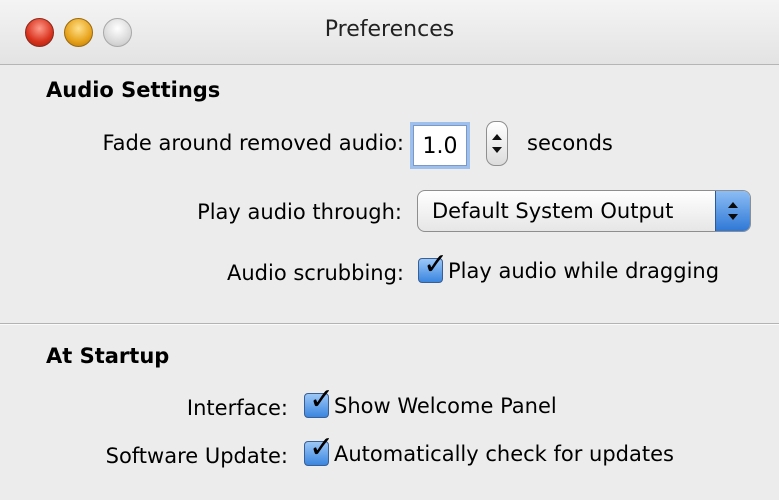 Image resolution: width=779 pixels, height=500 pixels. I want to click on software-update-checkbox-row: ✓ Automatically check for updates, so click(489, 449).